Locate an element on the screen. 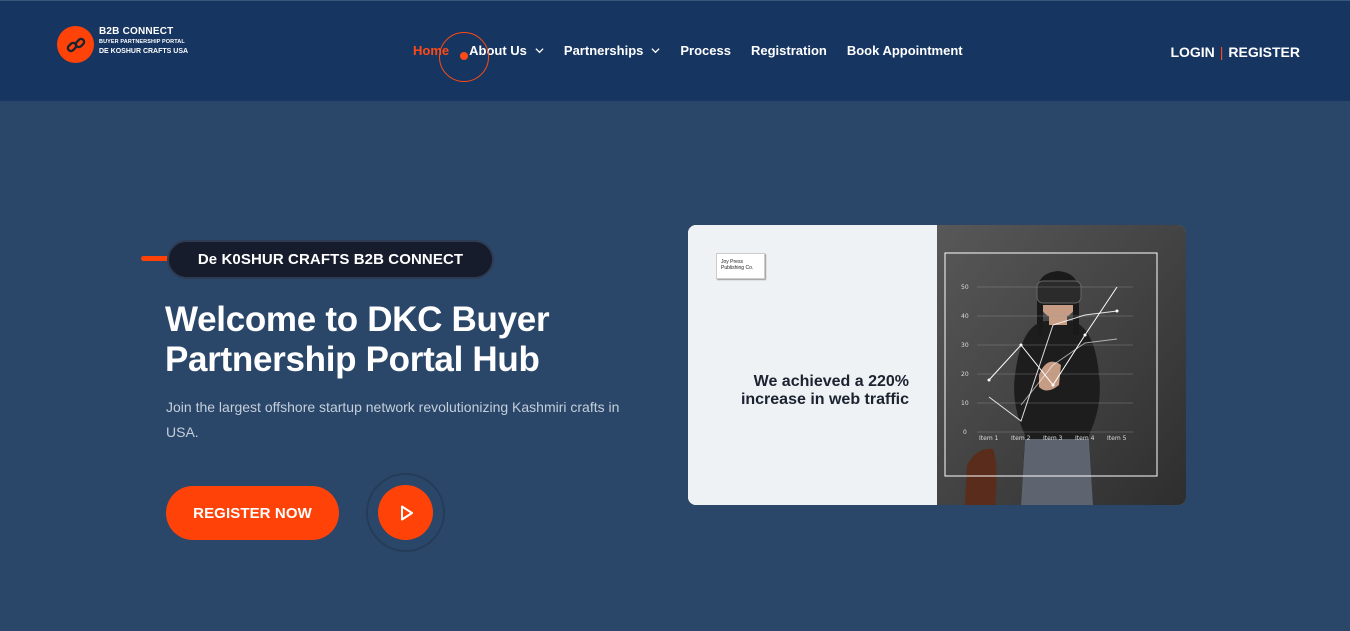  publisher-line-2: Publishing Co. is located at coordinates (737, 268).